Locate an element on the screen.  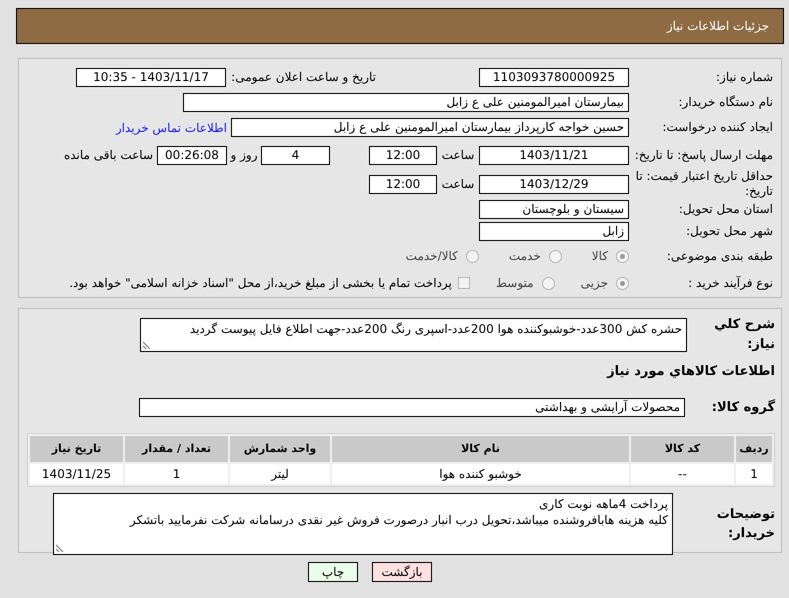
field-label: ساعت باقی مانده is located at coordinates (108, 155).